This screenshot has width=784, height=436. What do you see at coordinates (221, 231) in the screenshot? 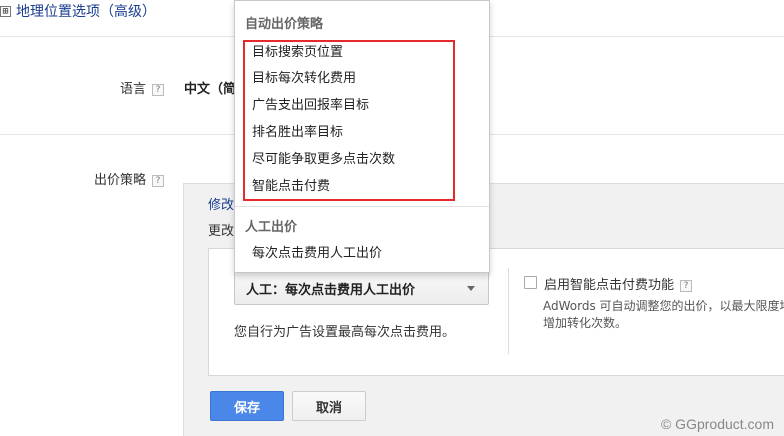
I see `change-text: 更改` at bounding box center [221, 231].